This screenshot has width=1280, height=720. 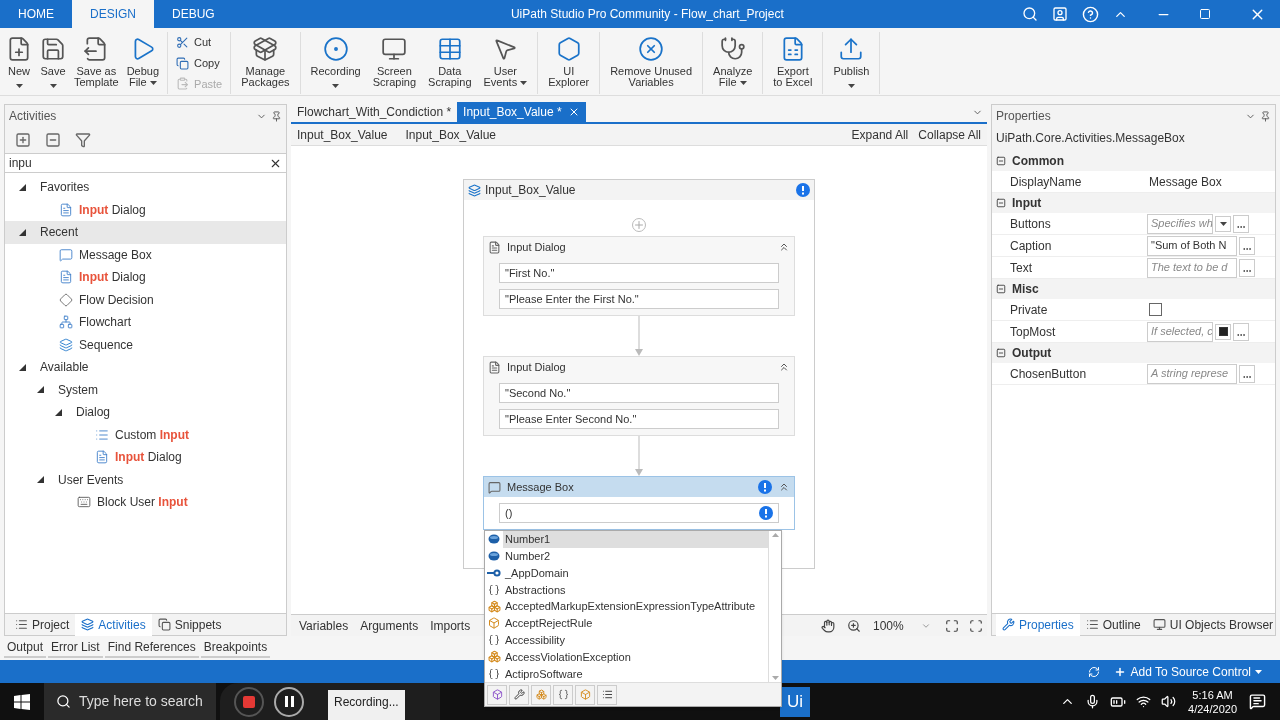 What do you see at coordinates (53, 140) in the screenshot?
I see `collapse-all-icon` at bounding box center [53, 140].